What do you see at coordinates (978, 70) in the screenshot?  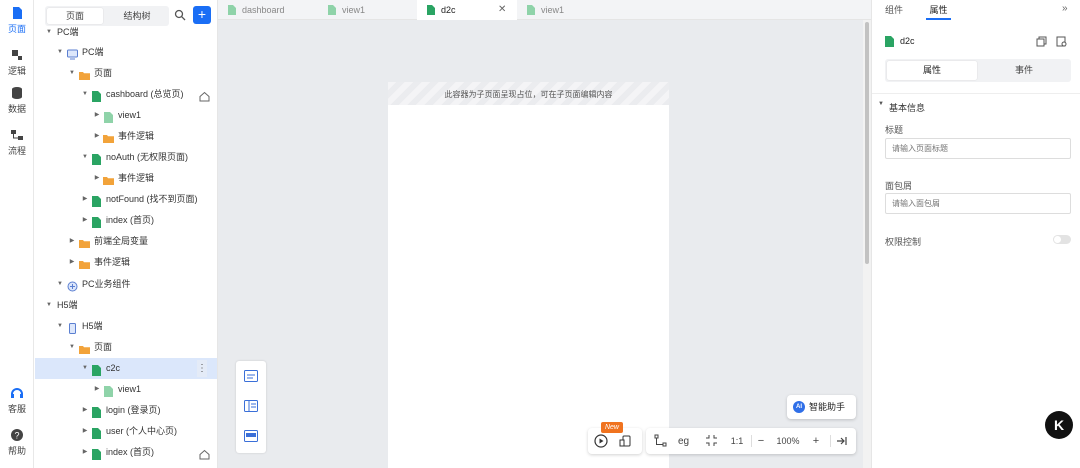 I see `property-event-switch: 属性 事件` at bounding box center [978, 70].